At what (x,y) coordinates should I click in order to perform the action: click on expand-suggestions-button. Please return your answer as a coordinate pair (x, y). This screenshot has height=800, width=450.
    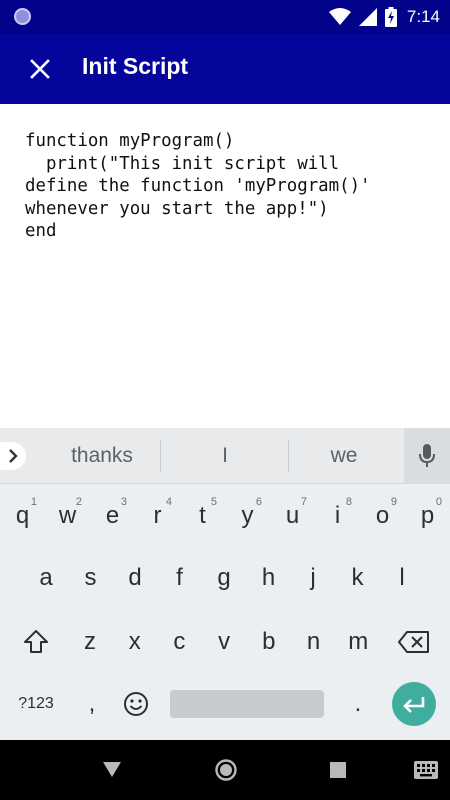
    Looking at the image, I should click on (13, 456).